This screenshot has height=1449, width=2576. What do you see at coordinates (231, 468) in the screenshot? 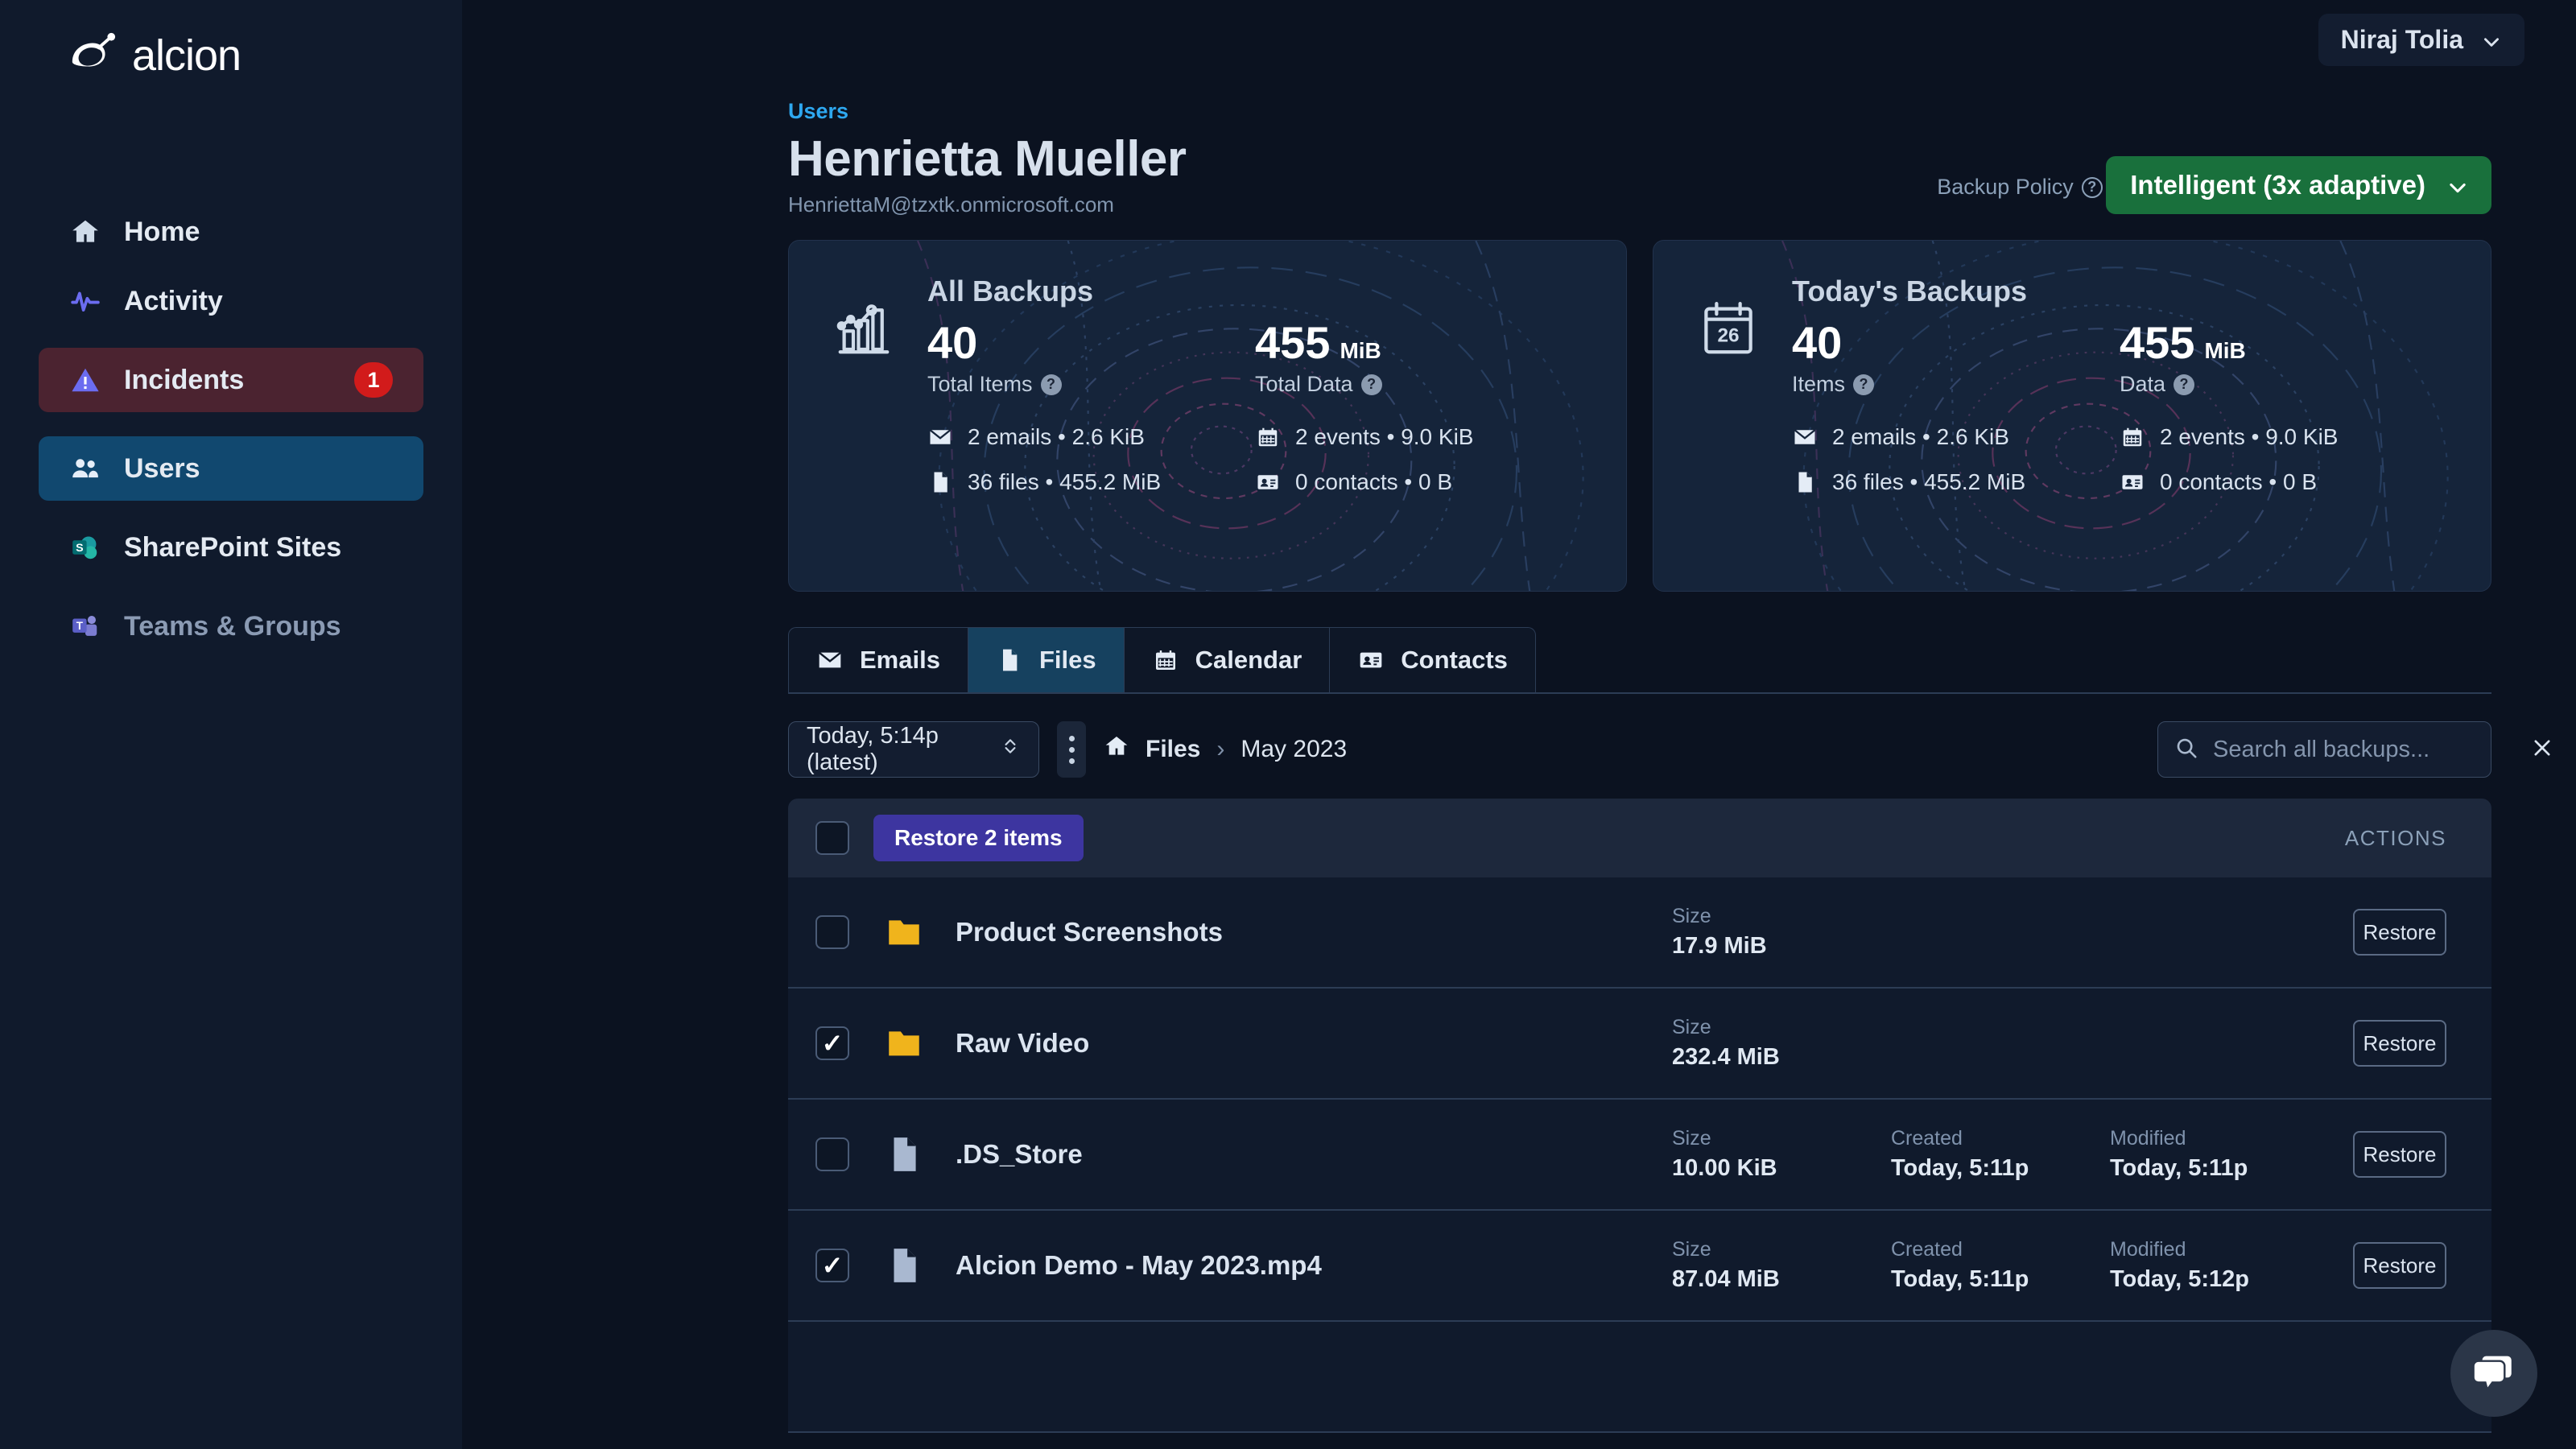
I see `sidebar-item-users: Users` at bounding box center [231, 468].